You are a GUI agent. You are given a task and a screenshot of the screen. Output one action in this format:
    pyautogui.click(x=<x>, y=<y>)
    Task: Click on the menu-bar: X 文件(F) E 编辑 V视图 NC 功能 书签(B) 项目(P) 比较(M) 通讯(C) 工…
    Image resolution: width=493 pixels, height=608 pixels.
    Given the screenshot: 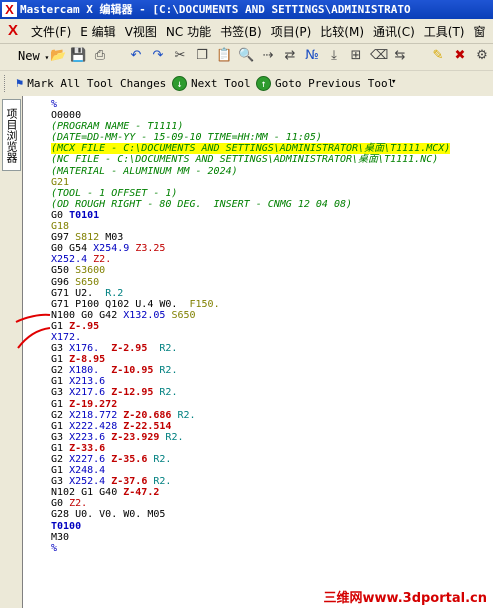 What is the action you would take?
    pyautogui.click(x=246, y=31)
    